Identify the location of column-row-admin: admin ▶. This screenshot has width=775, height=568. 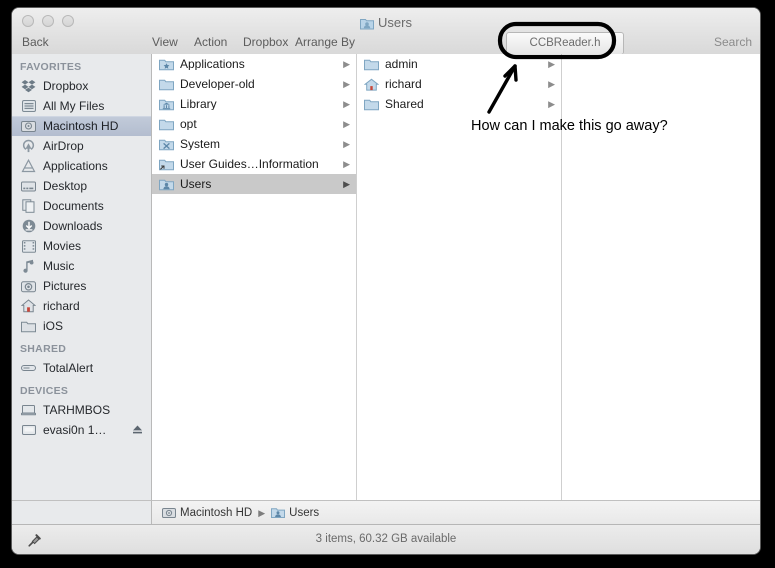
(459, 64).